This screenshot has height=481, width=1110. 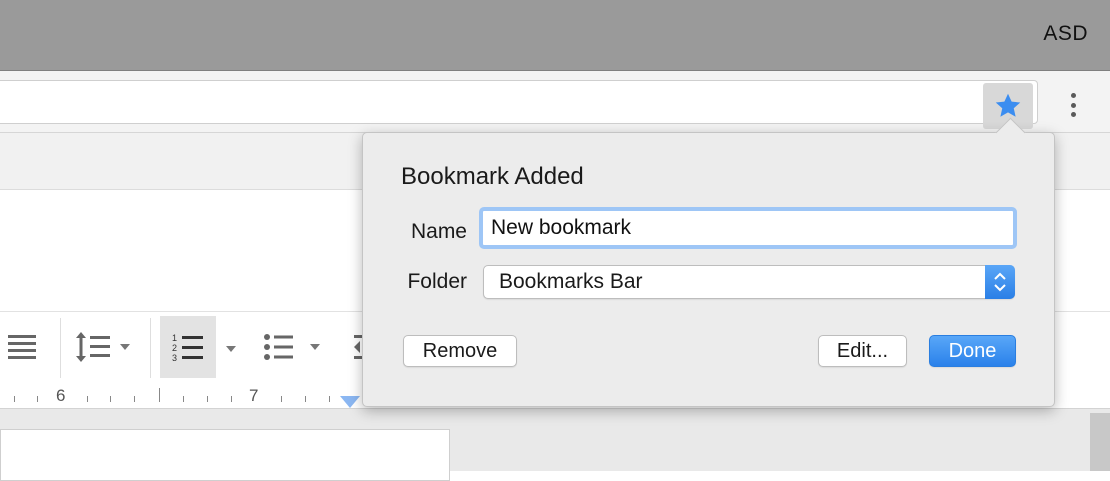 I want to click on svg-text: 1, so click(x=174, y=338).